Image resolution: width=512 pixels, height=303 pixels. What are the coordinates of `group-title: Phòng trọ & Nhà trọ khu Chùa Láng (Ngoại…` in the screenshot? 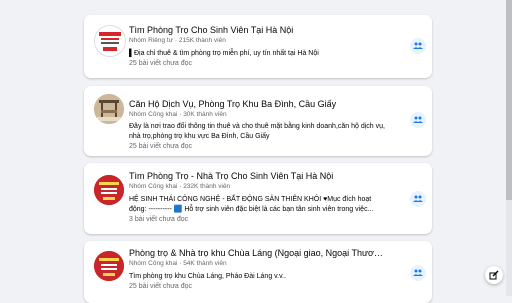 It's located at (258, 253).